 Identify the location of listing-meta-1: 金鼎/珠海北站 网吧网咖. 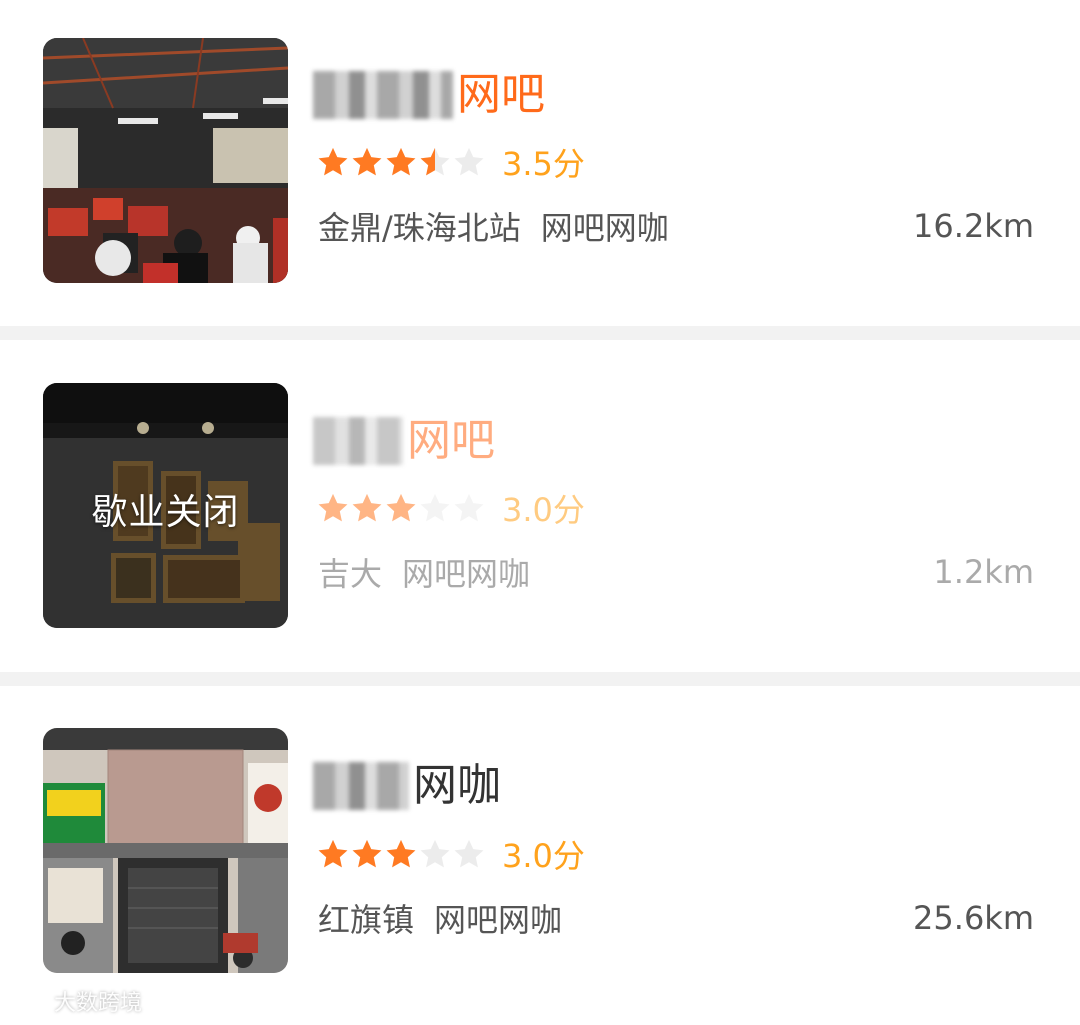
(493, 226).